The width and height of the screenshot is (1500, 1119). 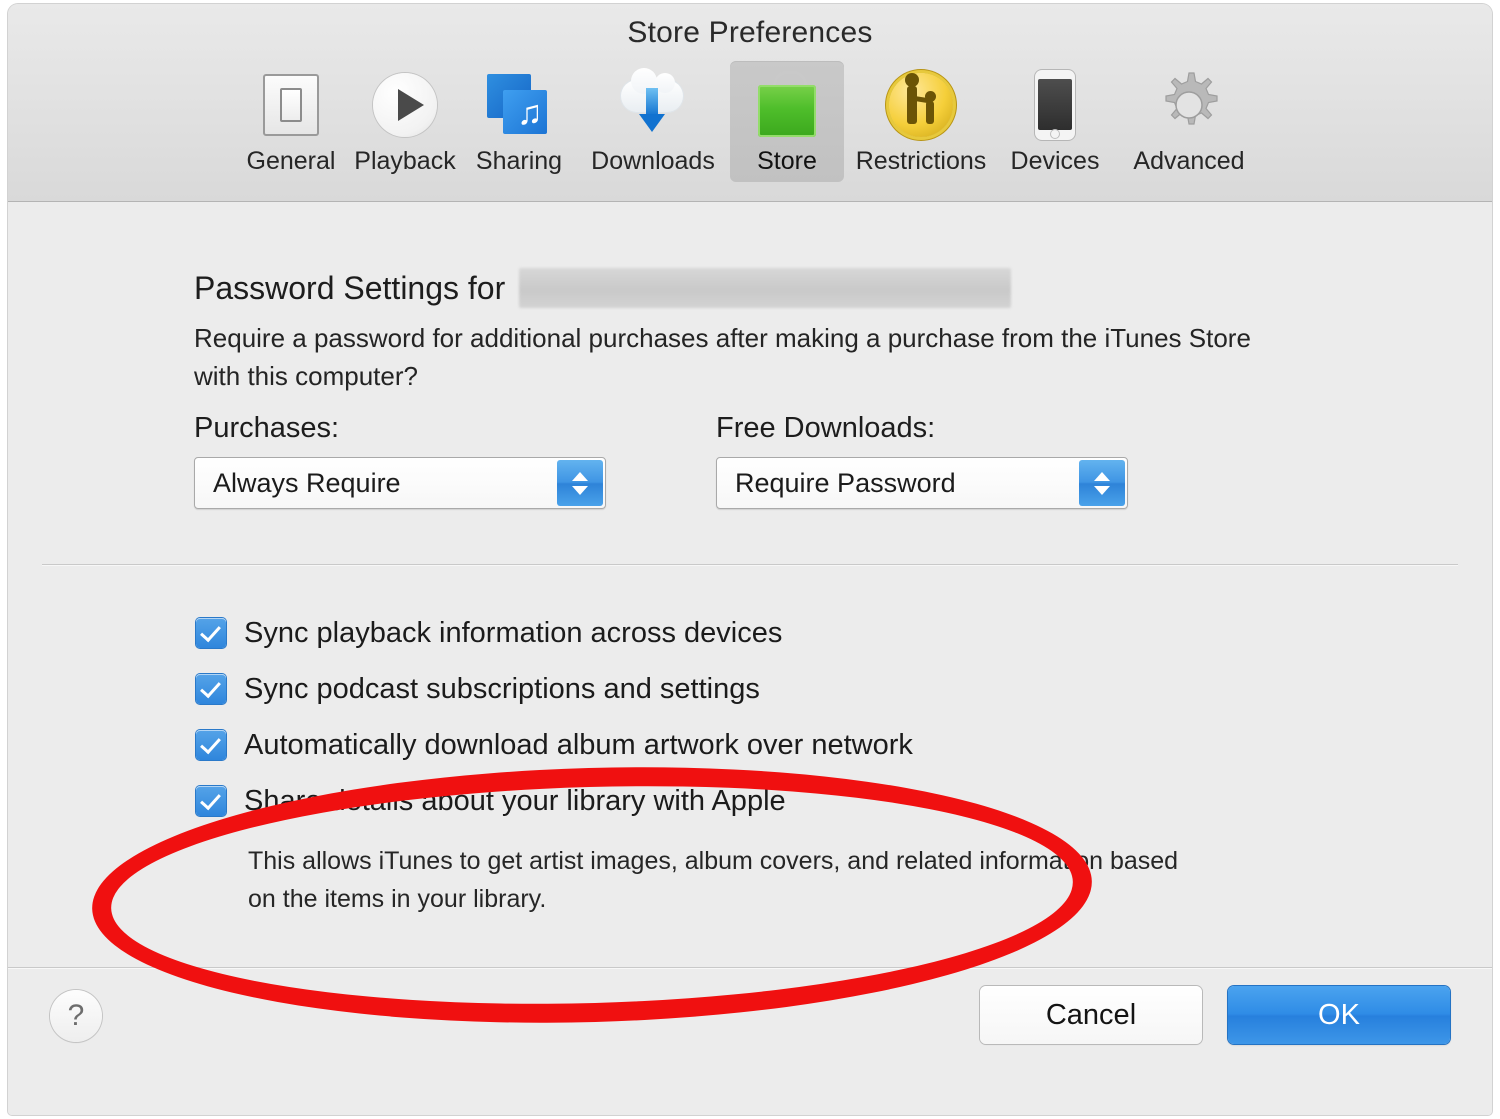 I want to click on free-downloads-select: Require Password, so click(x=922, y=483).